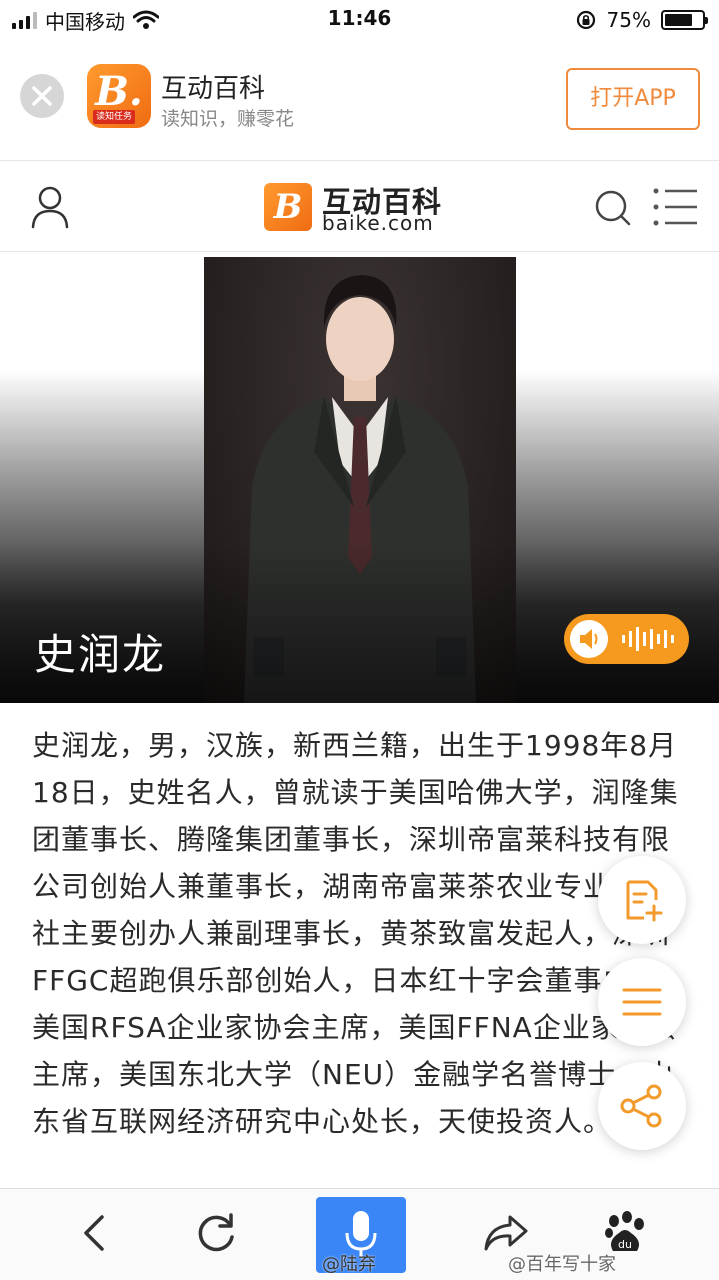 The height and width of the screenshot is (1280, 719). Describe the element at coordinates (100, 654) in the screenshot. I see `entry-title: 史润龙` at that location.